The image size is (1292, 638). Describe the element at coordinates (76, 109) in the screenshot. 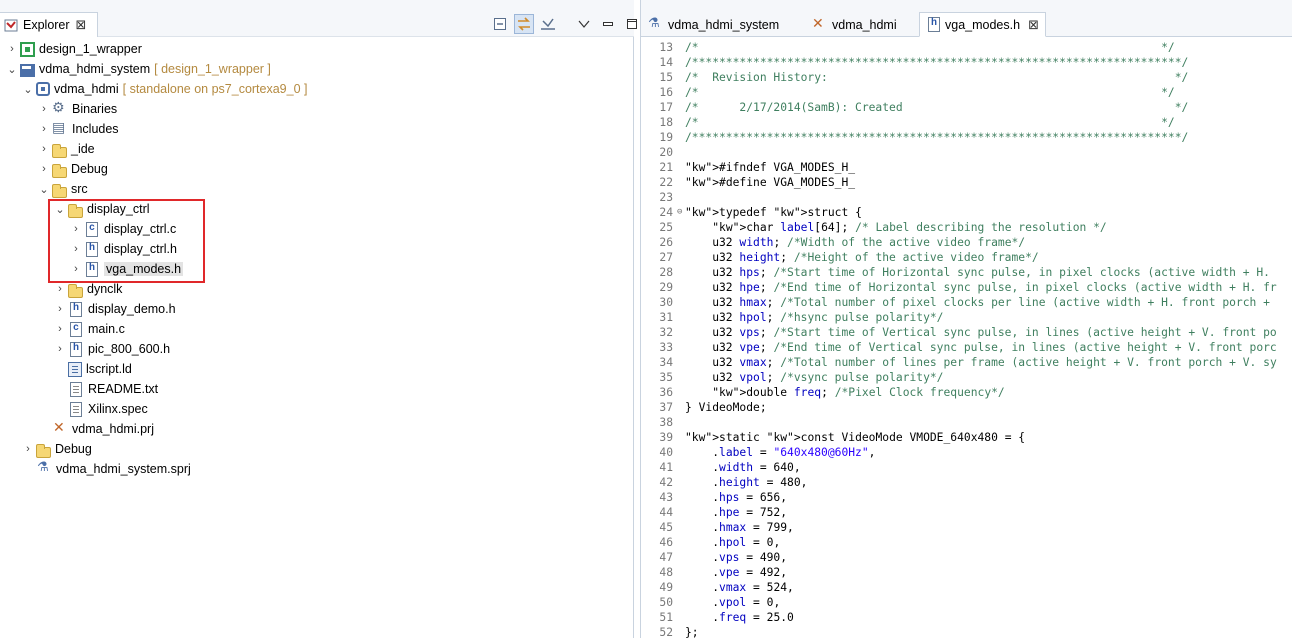

I see `tree-item: › Binaries` at that location.